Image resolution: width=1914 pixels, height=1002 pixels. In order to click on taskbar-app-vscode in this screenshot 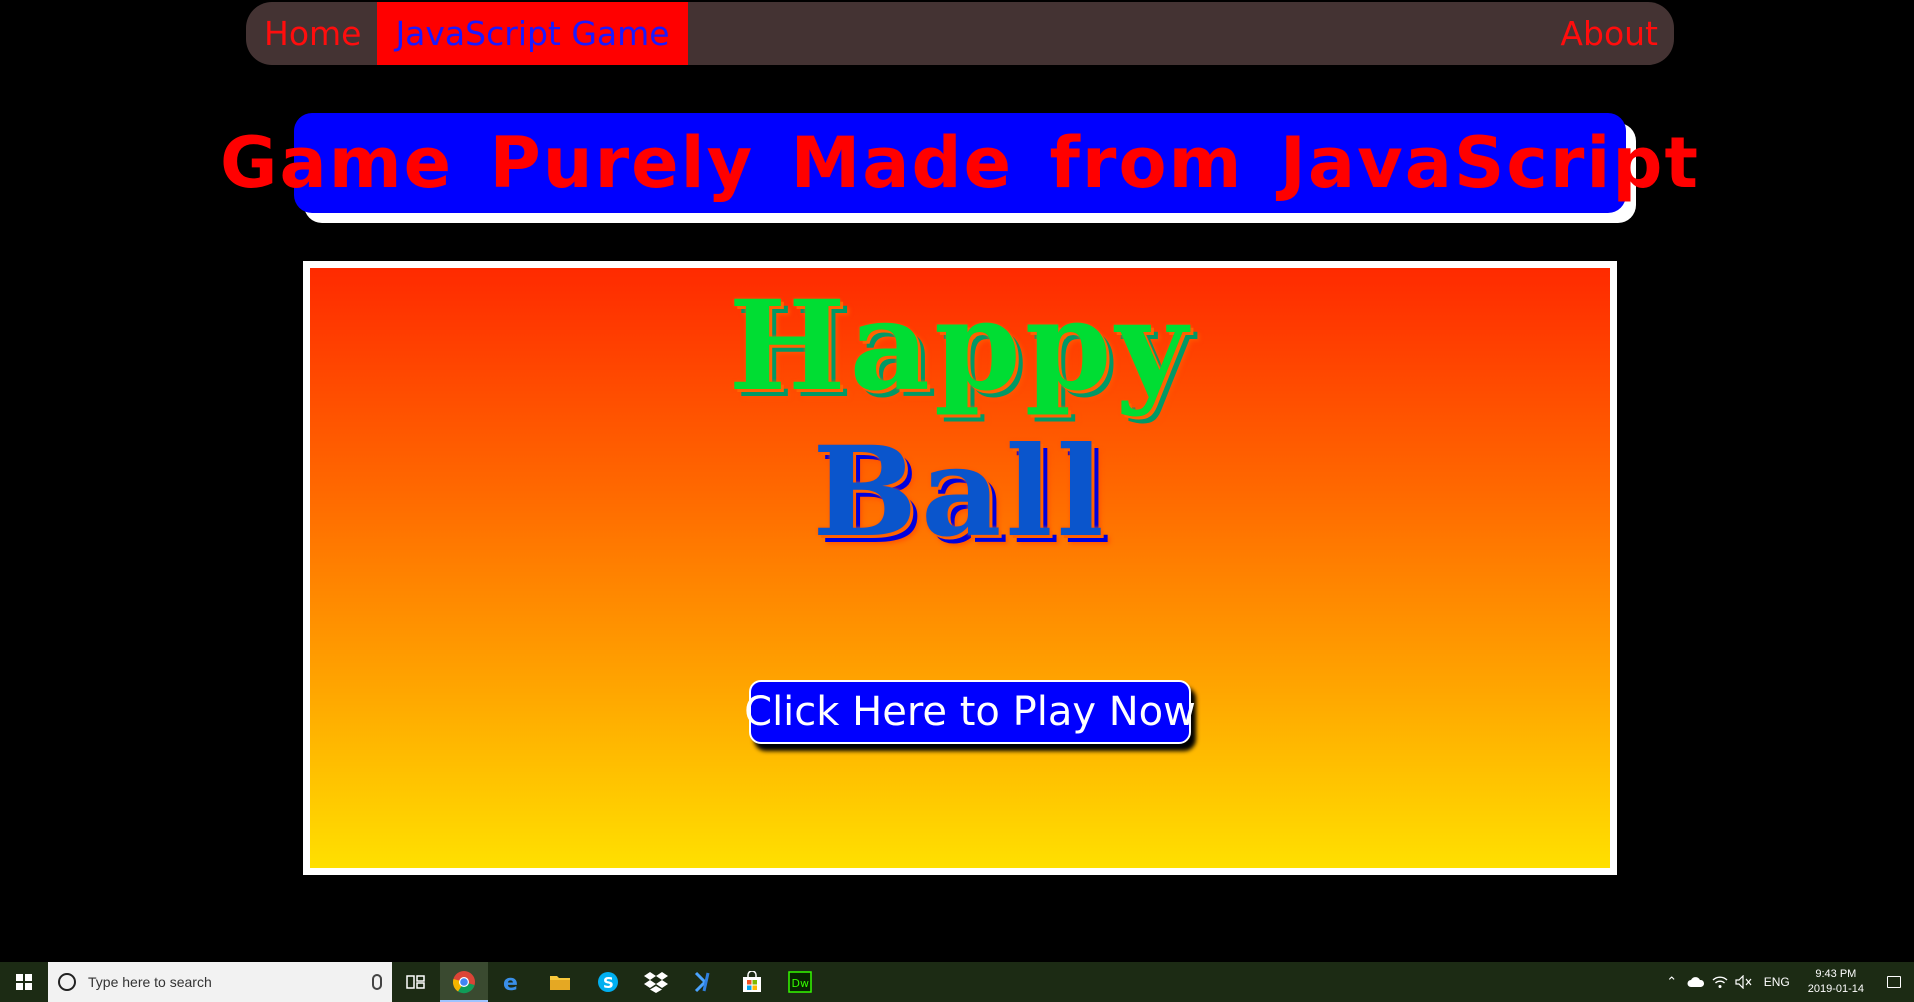, I will do `click(704, 982)`.